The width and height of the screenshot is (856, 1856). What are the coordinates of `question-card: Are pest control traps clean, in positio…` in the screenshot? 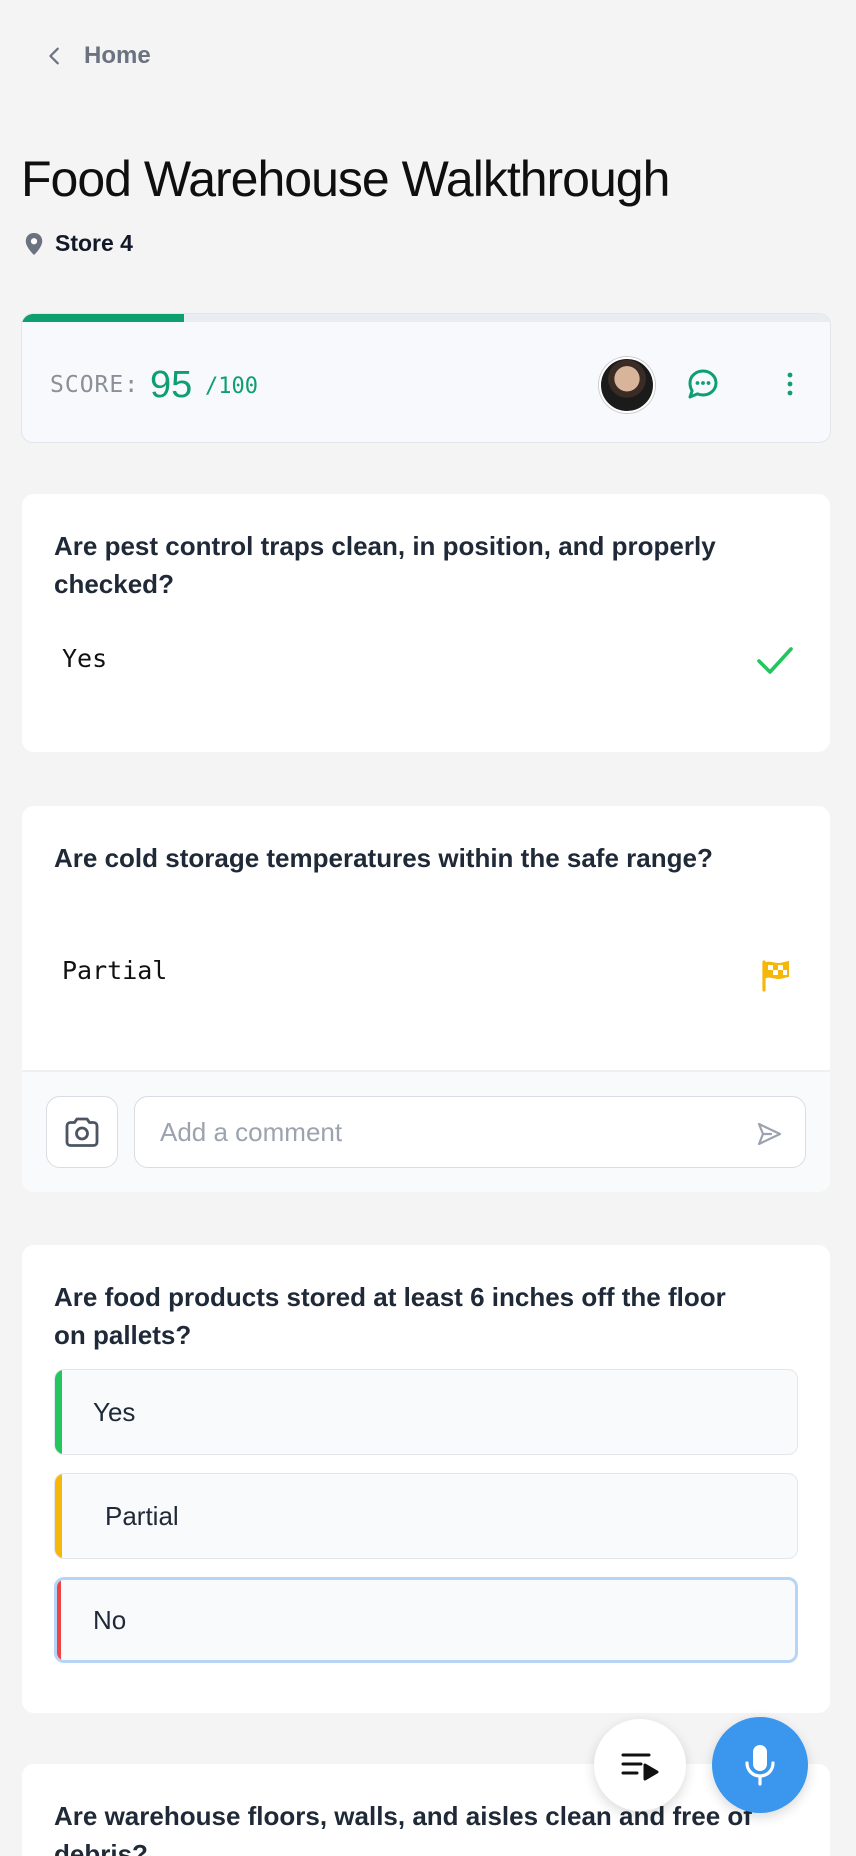 It's located at (426, 623).